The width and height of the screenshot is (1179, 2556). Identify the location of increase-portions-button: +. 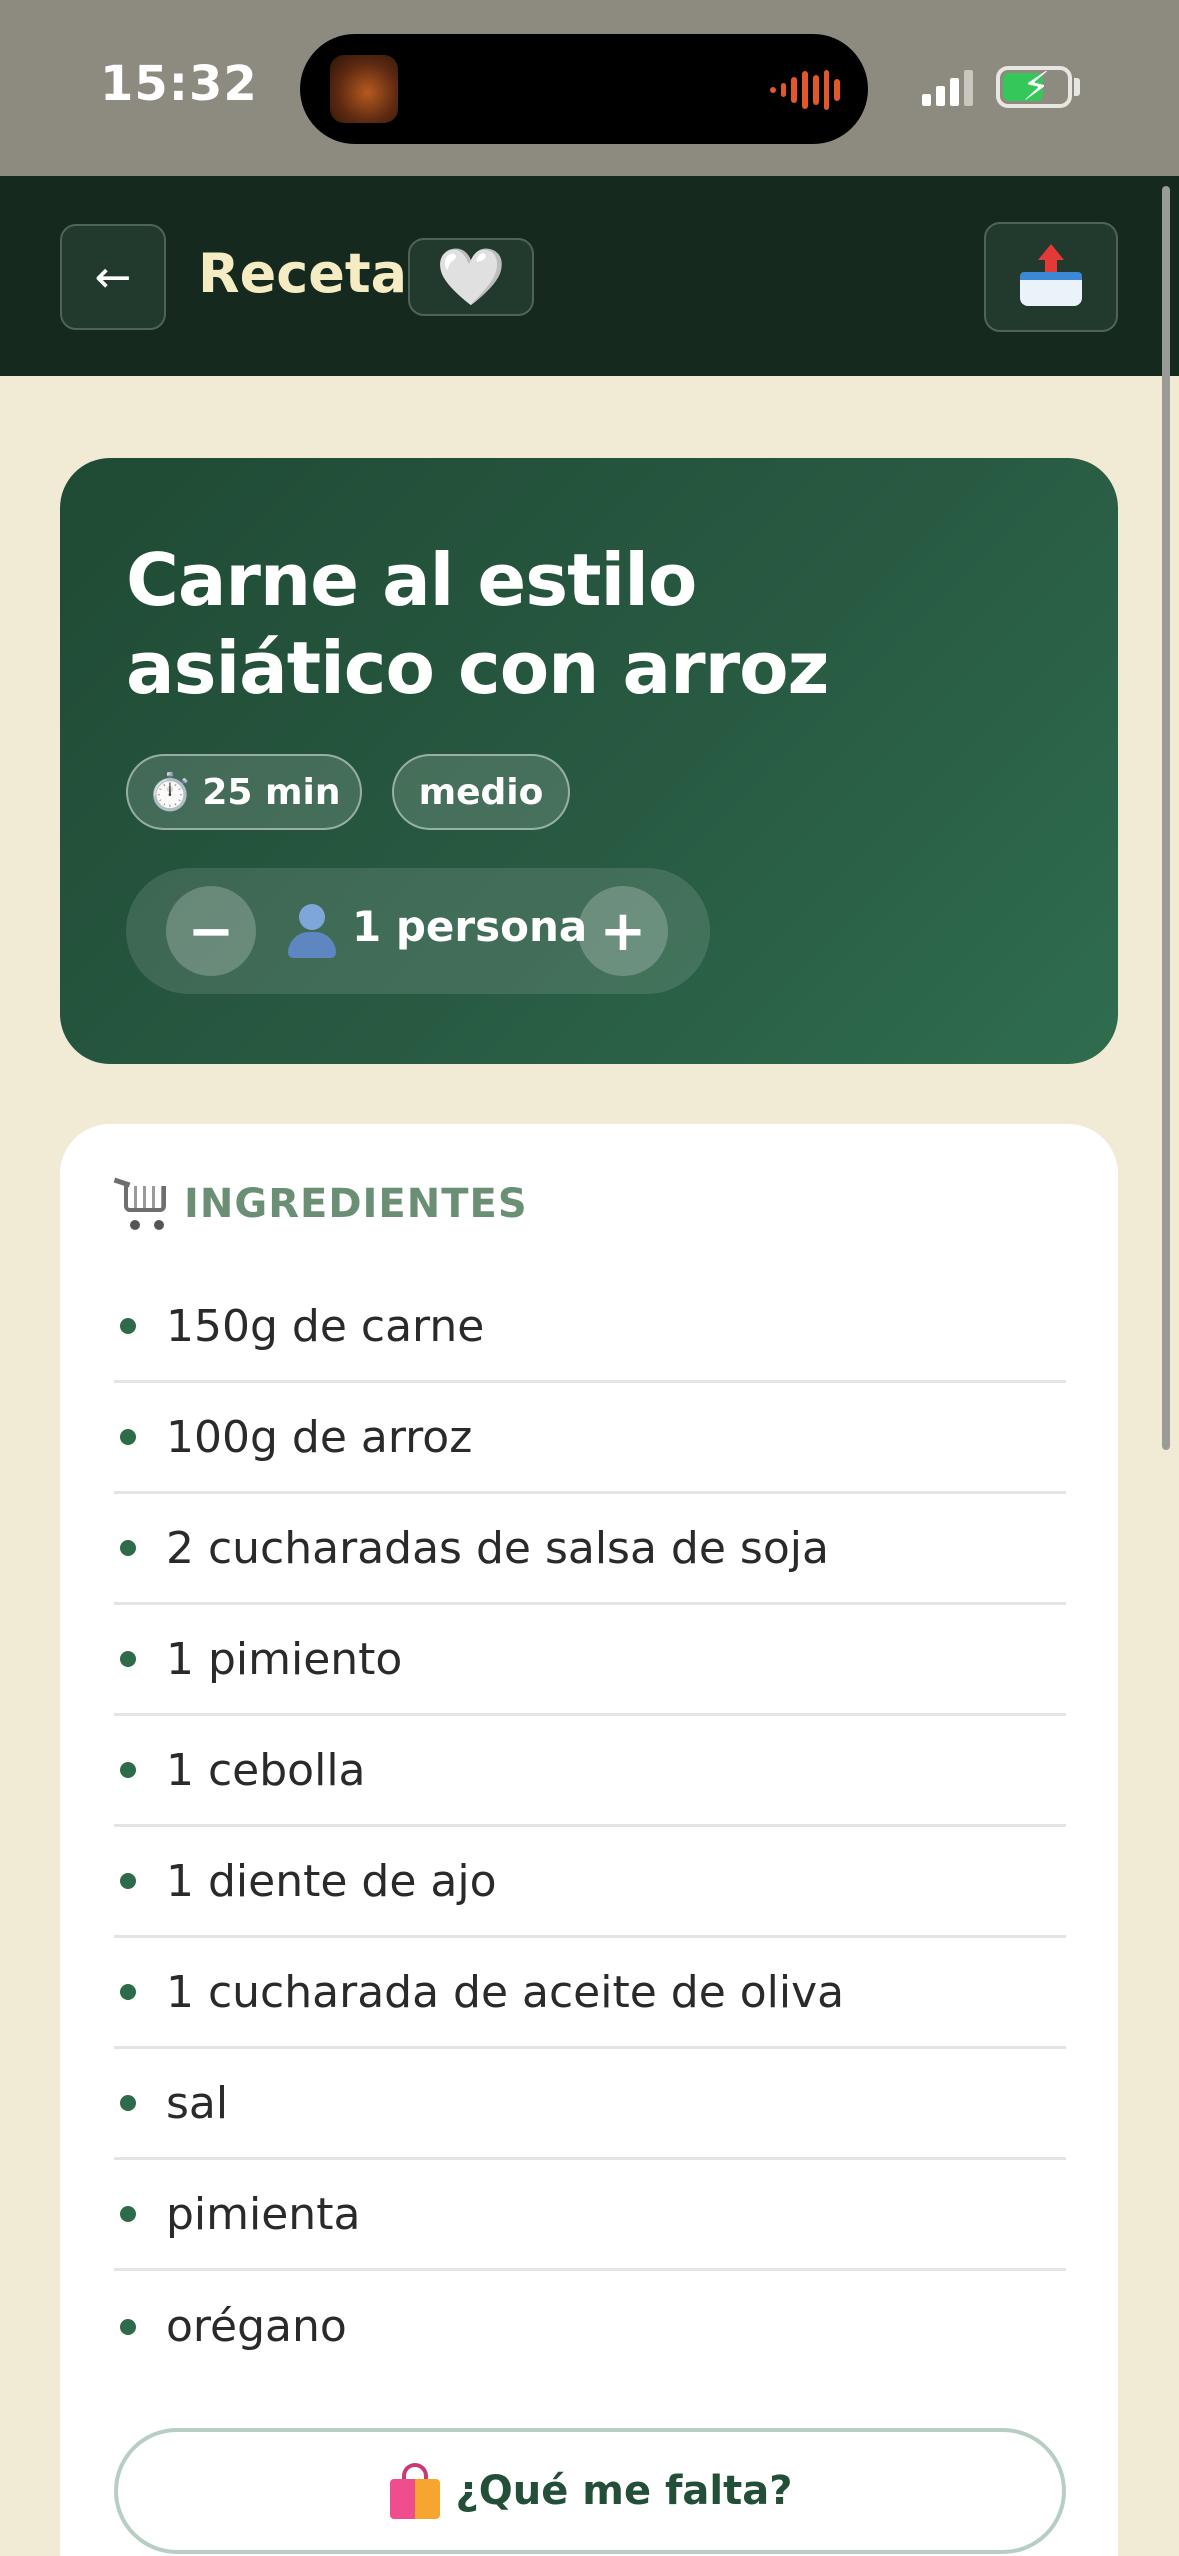
(623, 931).